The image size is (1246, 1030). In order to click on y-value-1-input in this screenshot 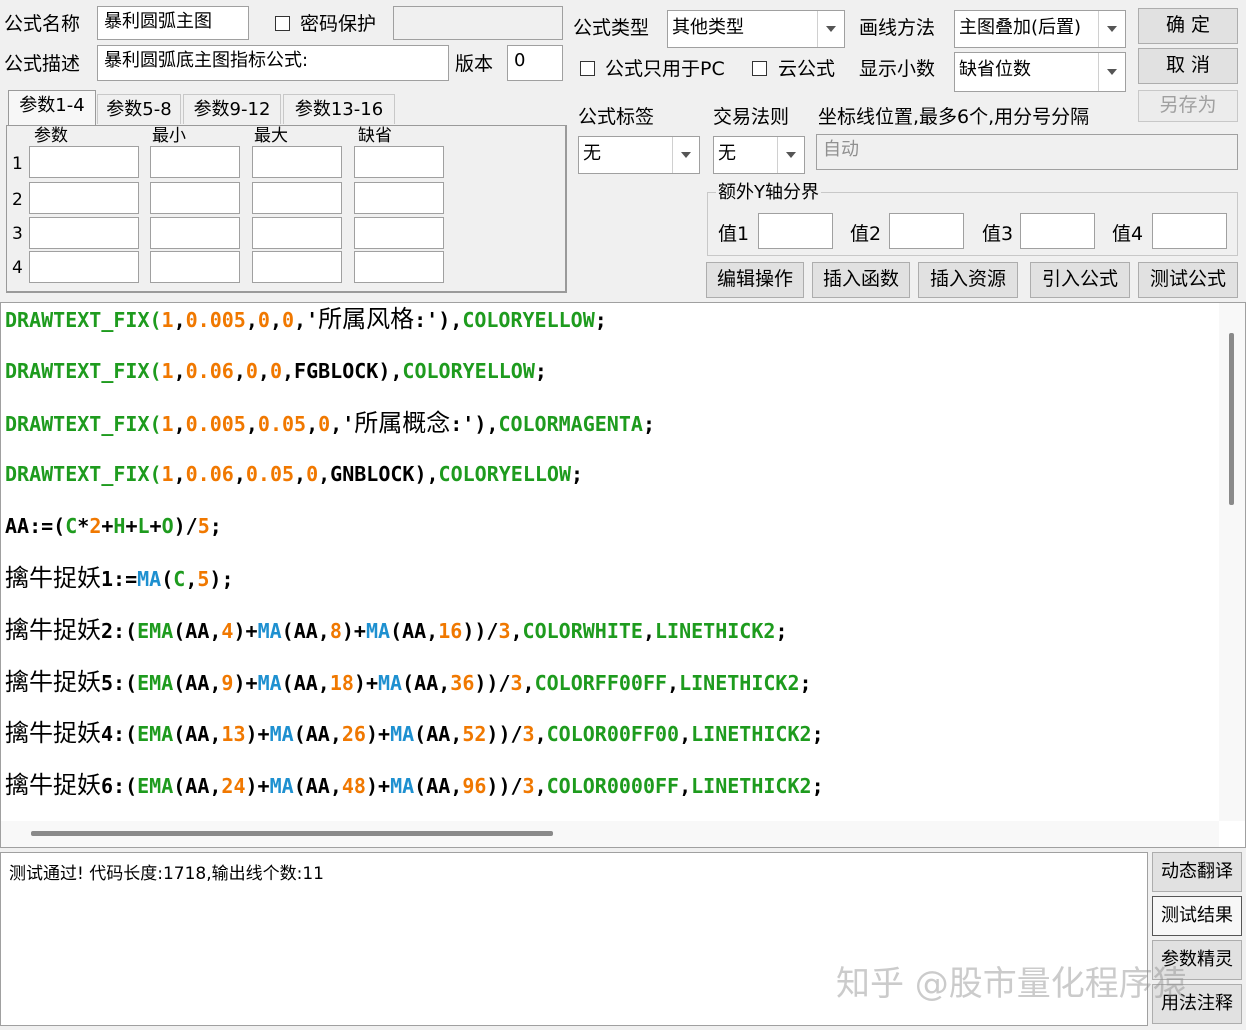, I will do `click(795, 231)`.